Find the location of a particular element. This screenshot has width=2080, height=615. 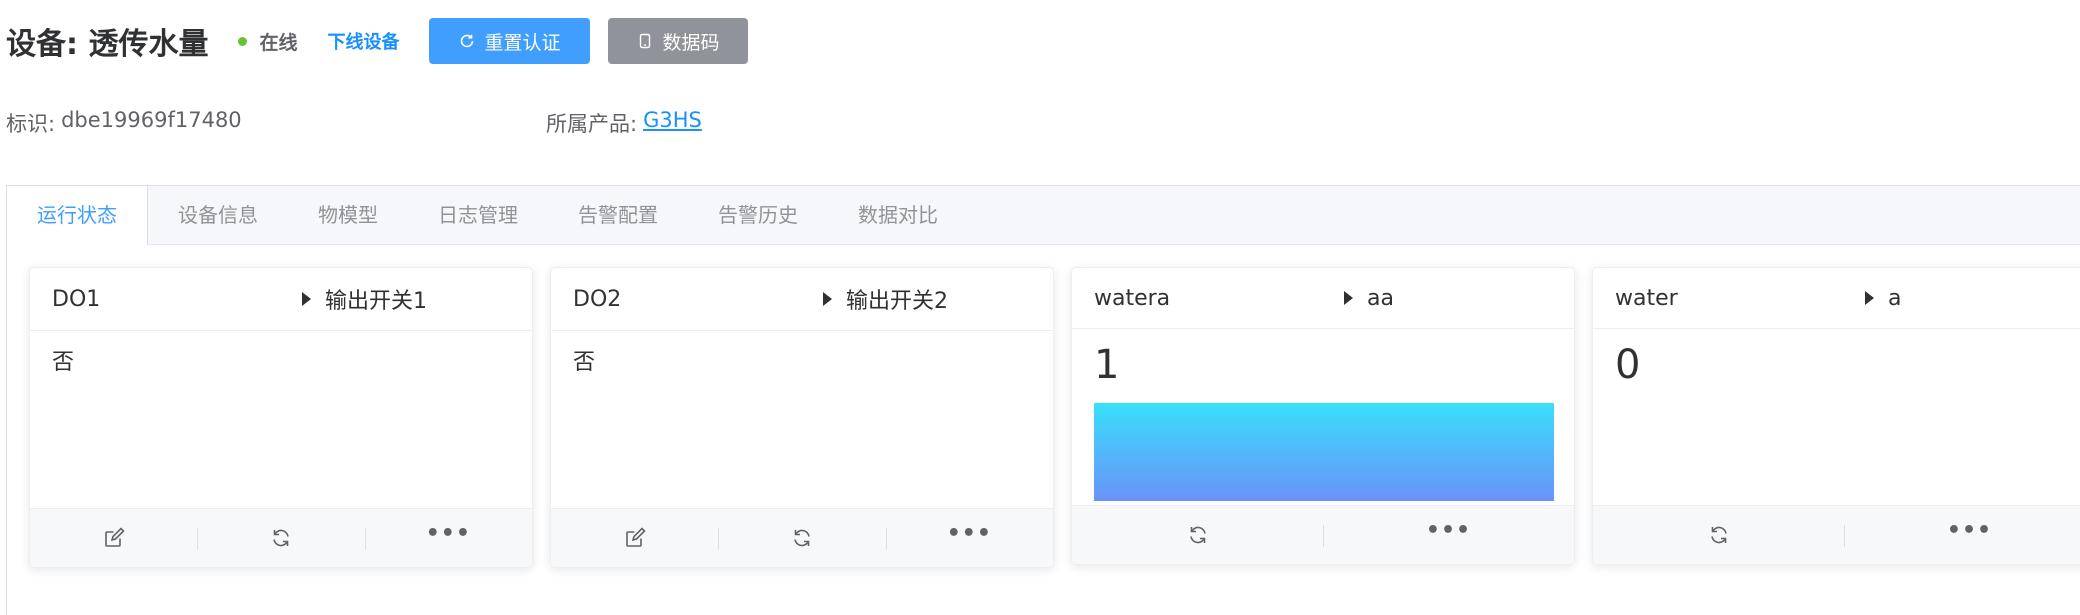

status-indicator: 在线 is located at coordinates (267, 41).